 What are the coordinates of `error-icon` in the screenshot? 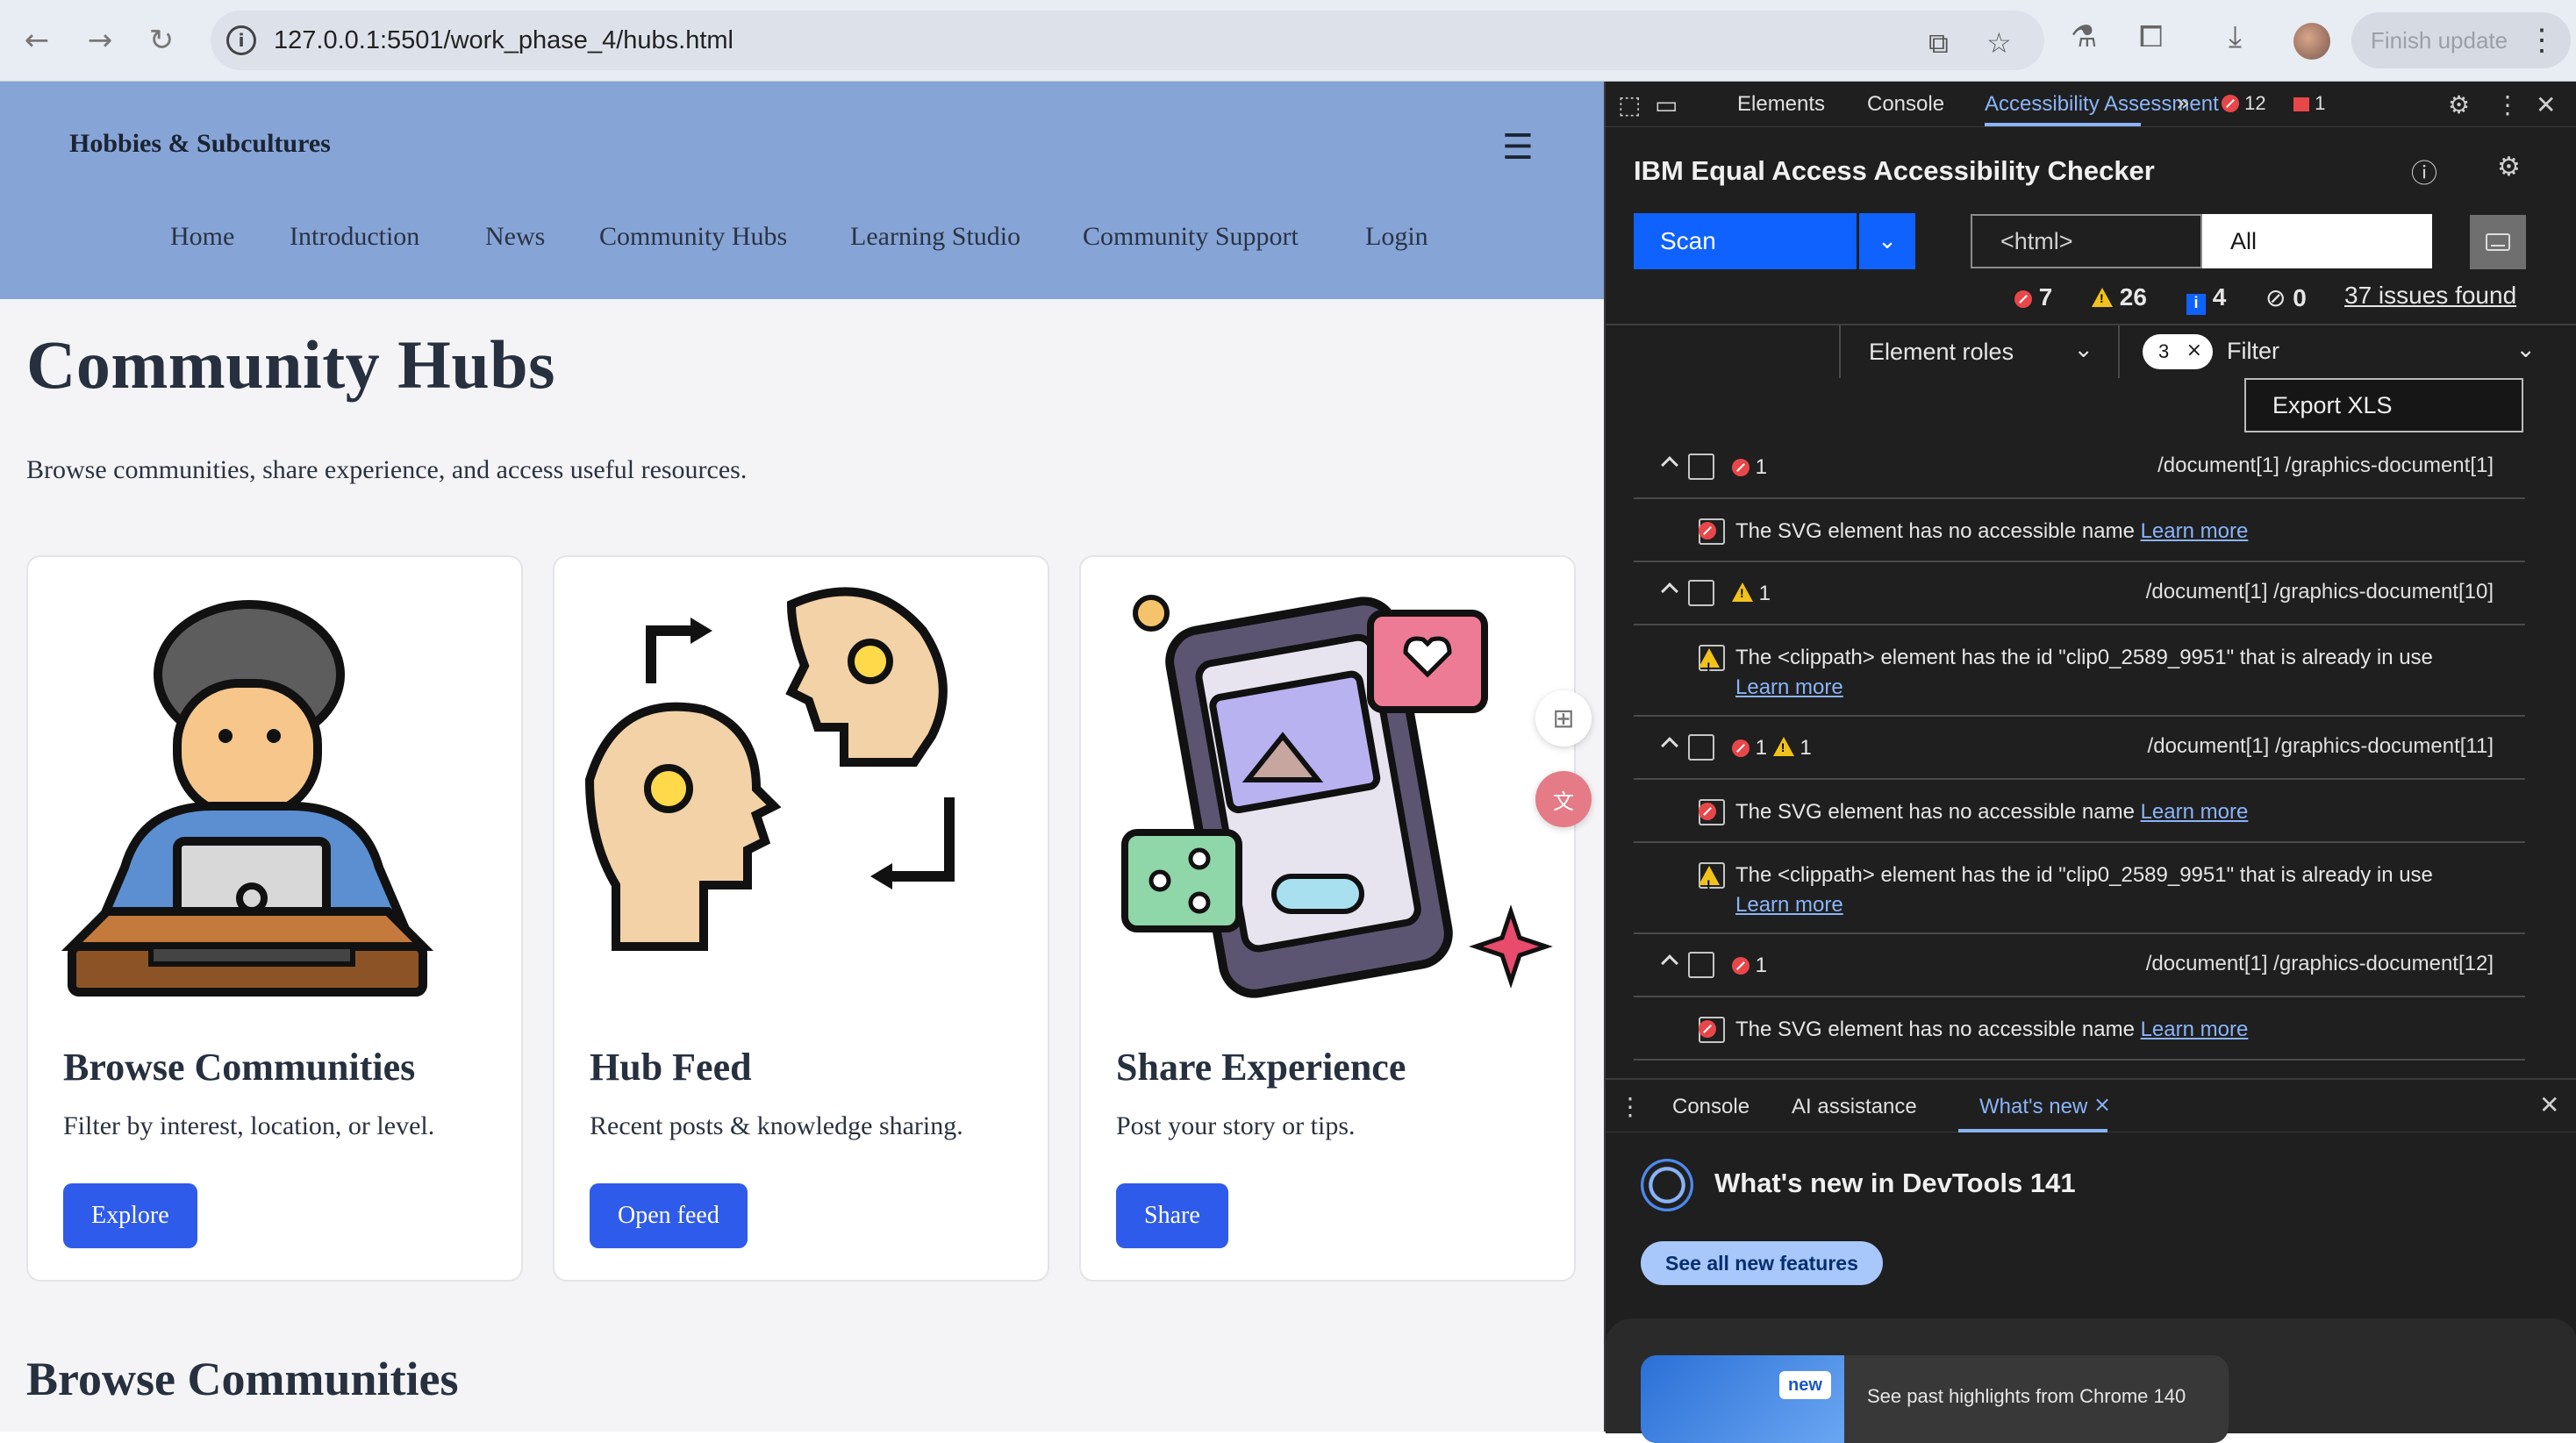 It's located at (2230, 103).